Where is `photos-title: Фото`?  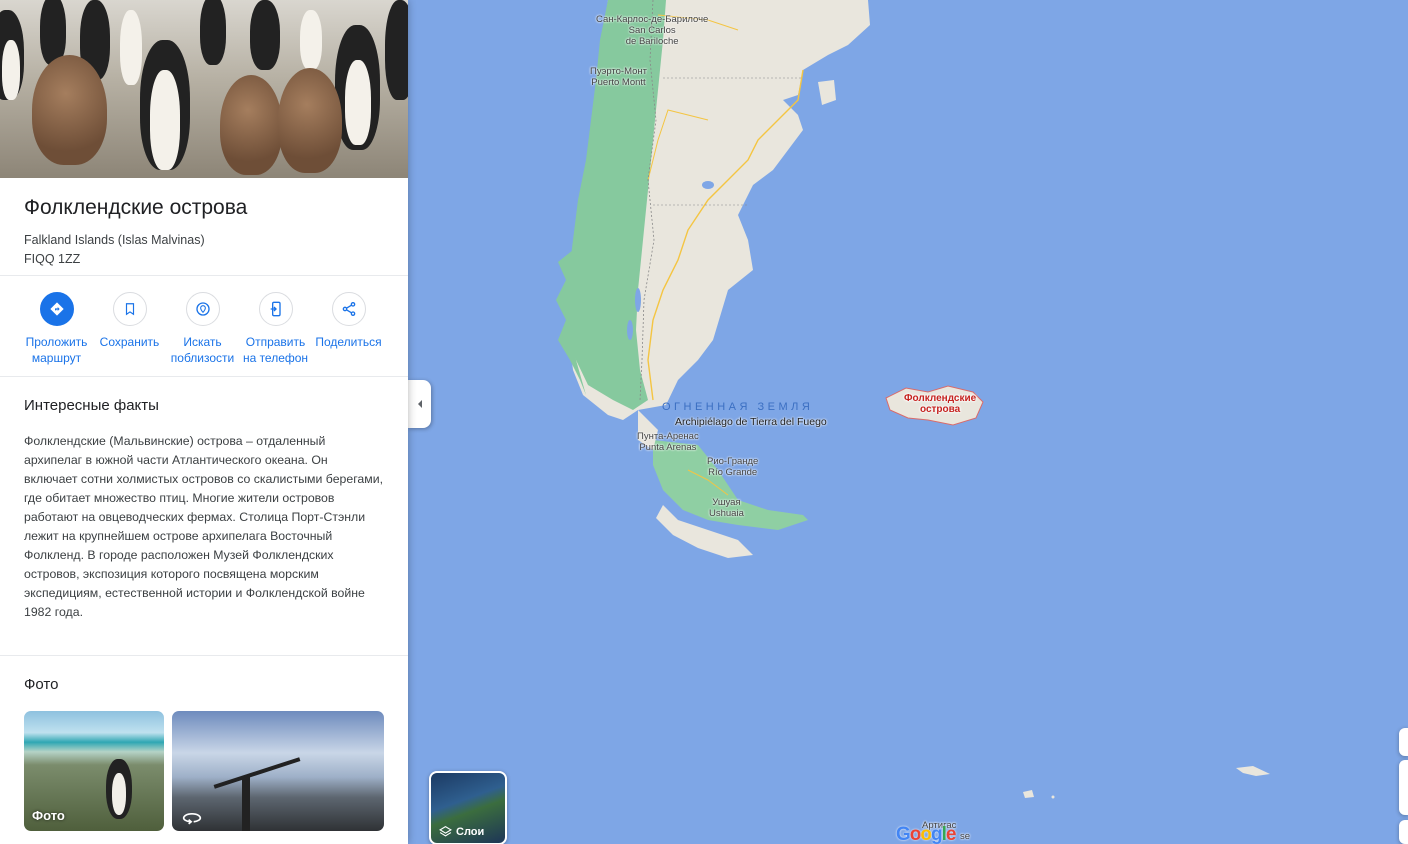 photos-title: Фото is located at coordinates (41, 684).